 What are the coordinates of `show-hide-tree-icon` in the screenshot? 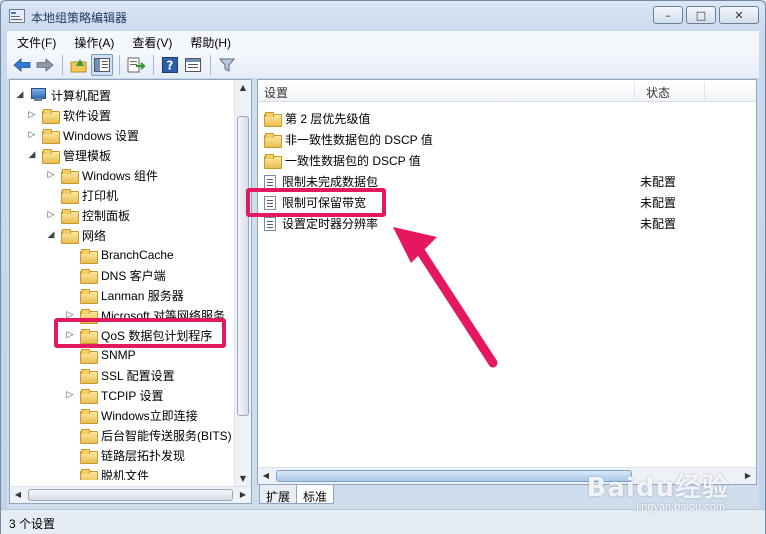 It's located at (102, 64).